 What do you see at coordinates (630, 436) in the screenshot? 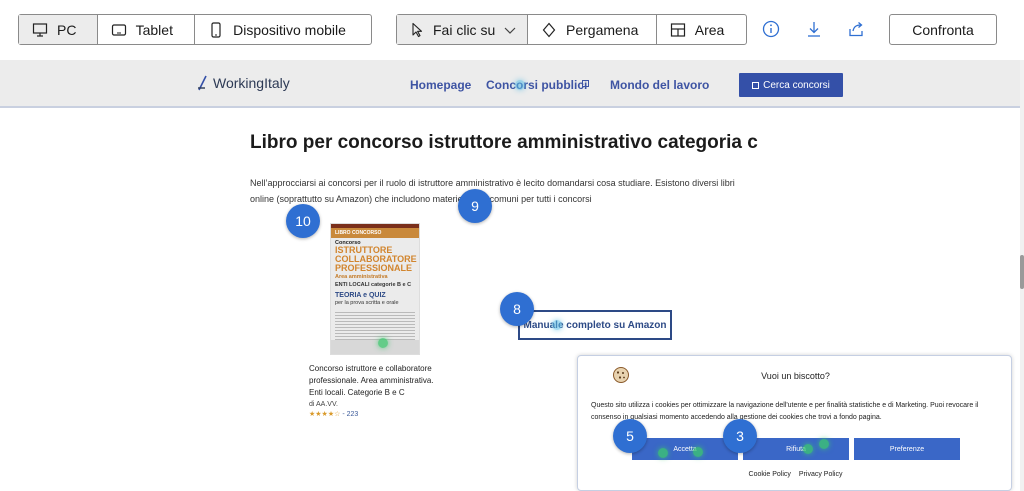
I see `click-rank-badge: 5` at bounding box center [630, 436].